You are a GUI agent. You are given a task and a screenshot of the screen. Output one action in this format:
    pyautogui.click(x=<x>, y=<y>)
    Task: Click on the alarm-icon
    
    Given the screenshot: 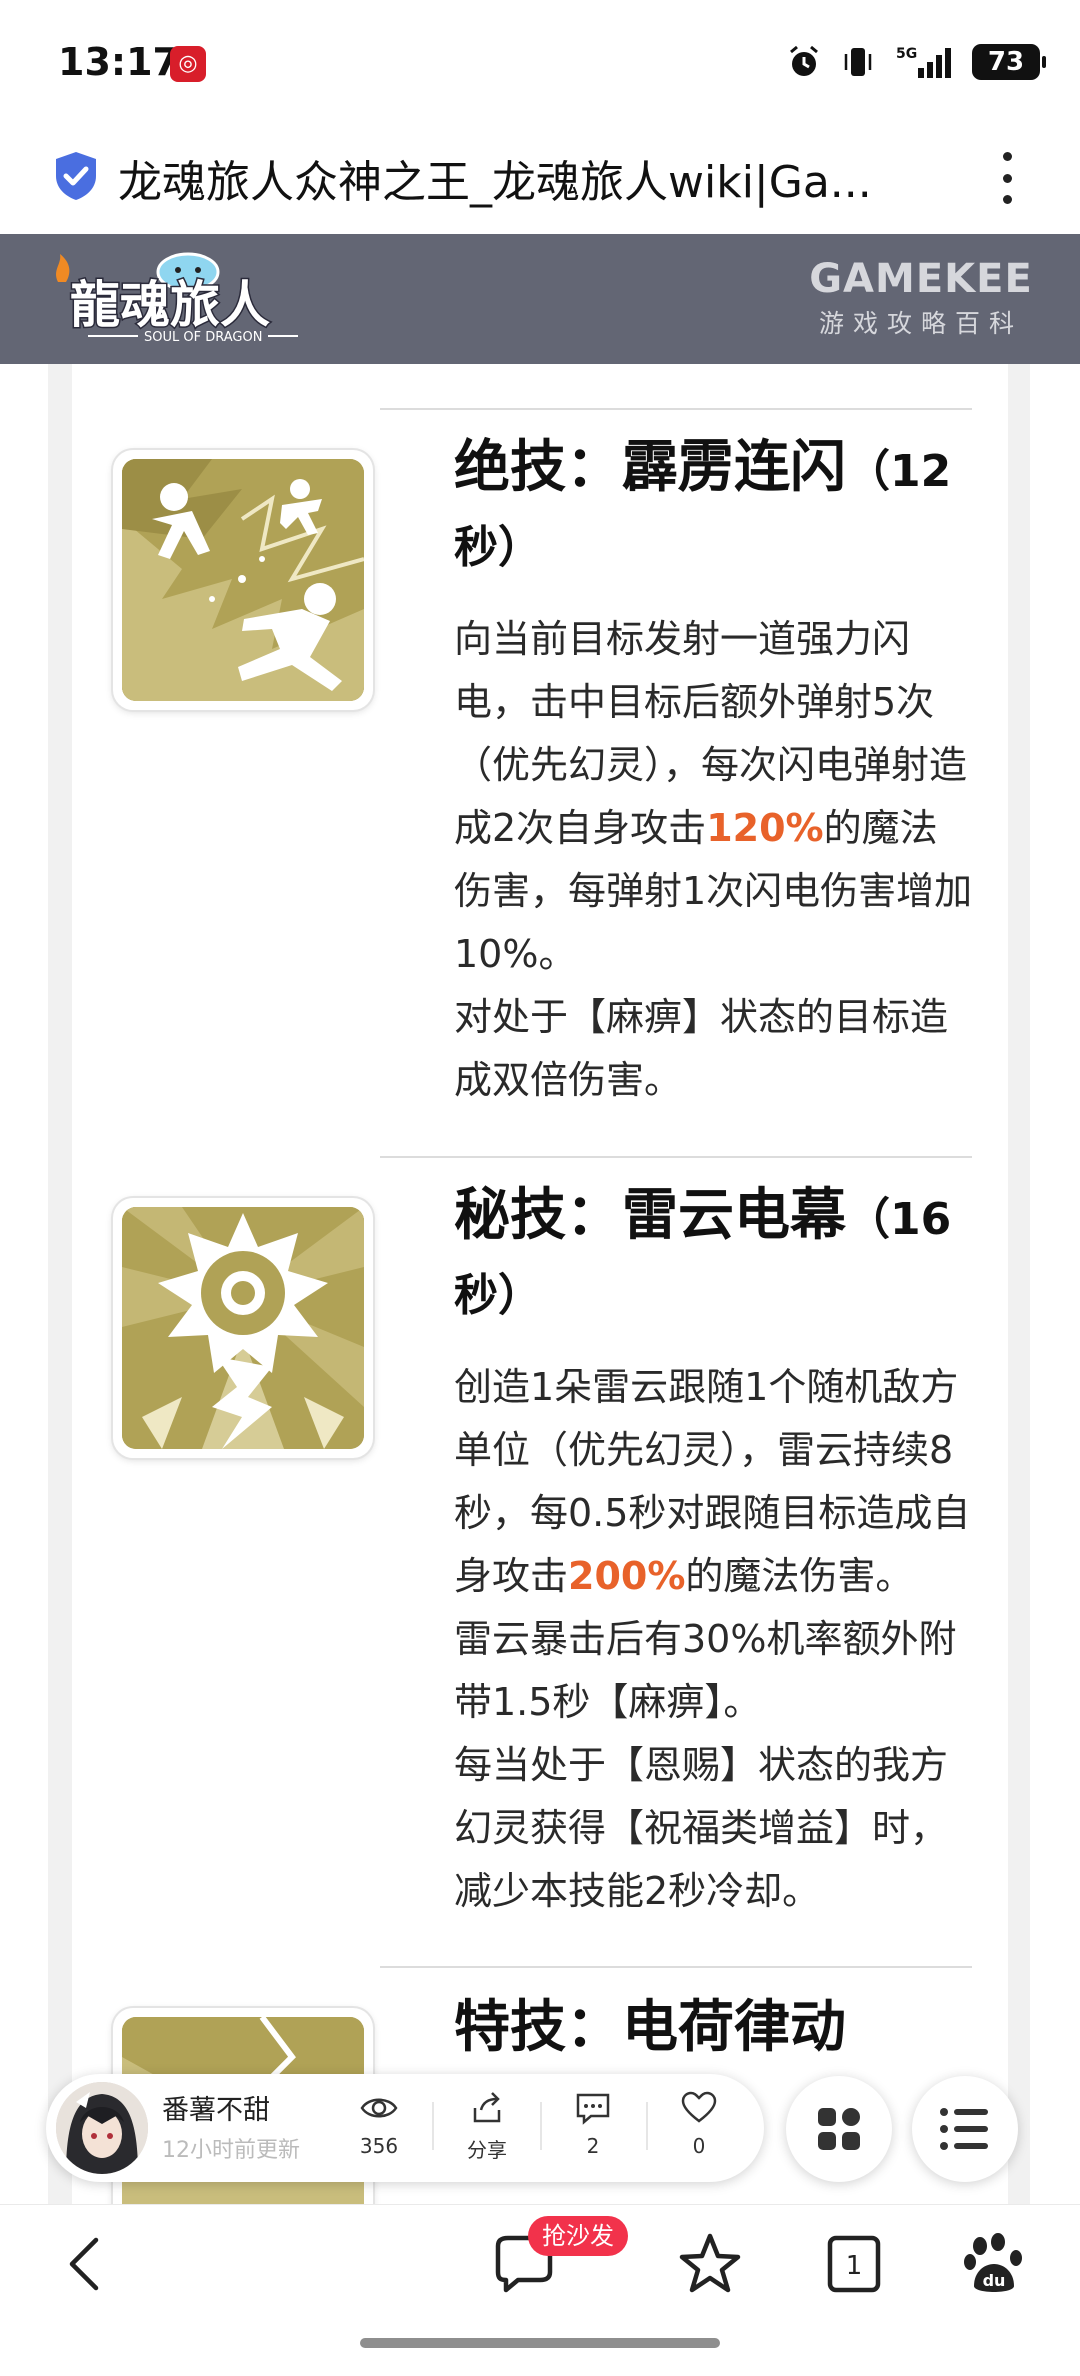 What is the action you would take?
    pyautogui.click(x=804, y=60)
    